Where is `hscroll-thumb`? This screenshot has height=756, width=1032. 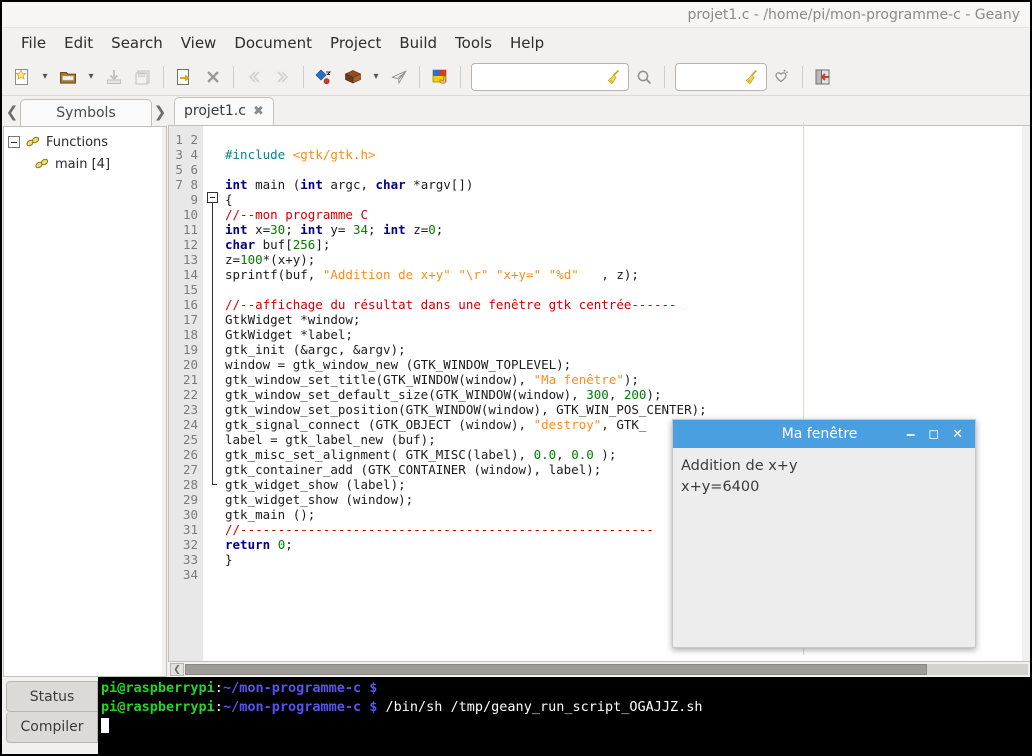 hscroll-thumb is located at coordinates (556, 669).